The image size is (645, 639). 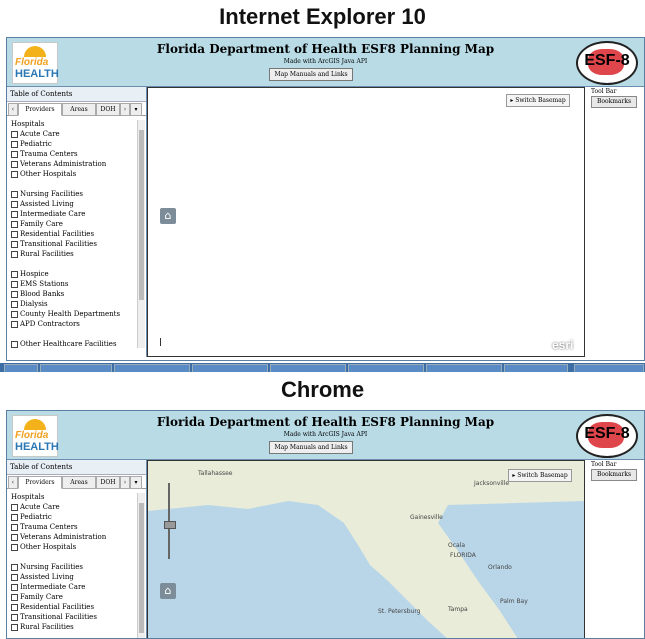 What do you see at coordinates (72, 294) in the screenshot?
I see `layer-blood-banks: Blood Banks` at bounding box center [72, 294].